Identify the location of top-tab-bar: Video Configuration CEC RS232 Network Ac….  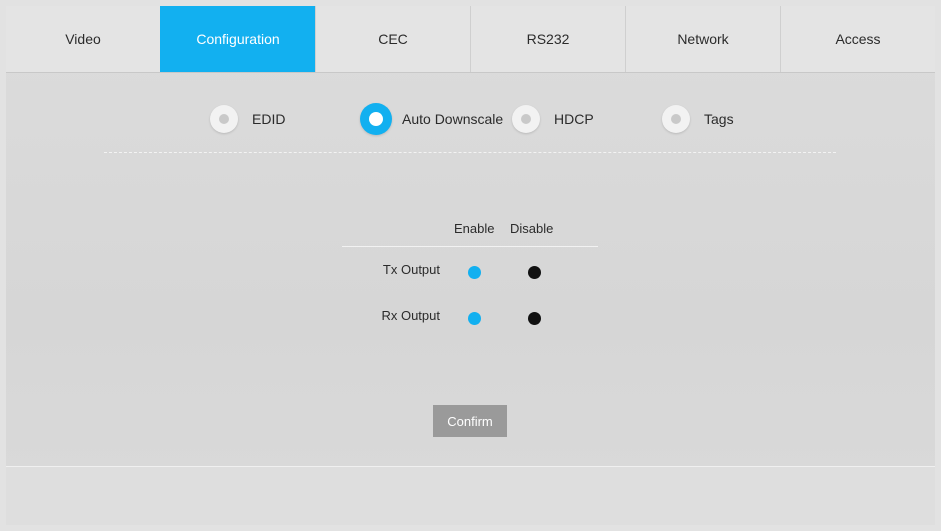
(470, 39).